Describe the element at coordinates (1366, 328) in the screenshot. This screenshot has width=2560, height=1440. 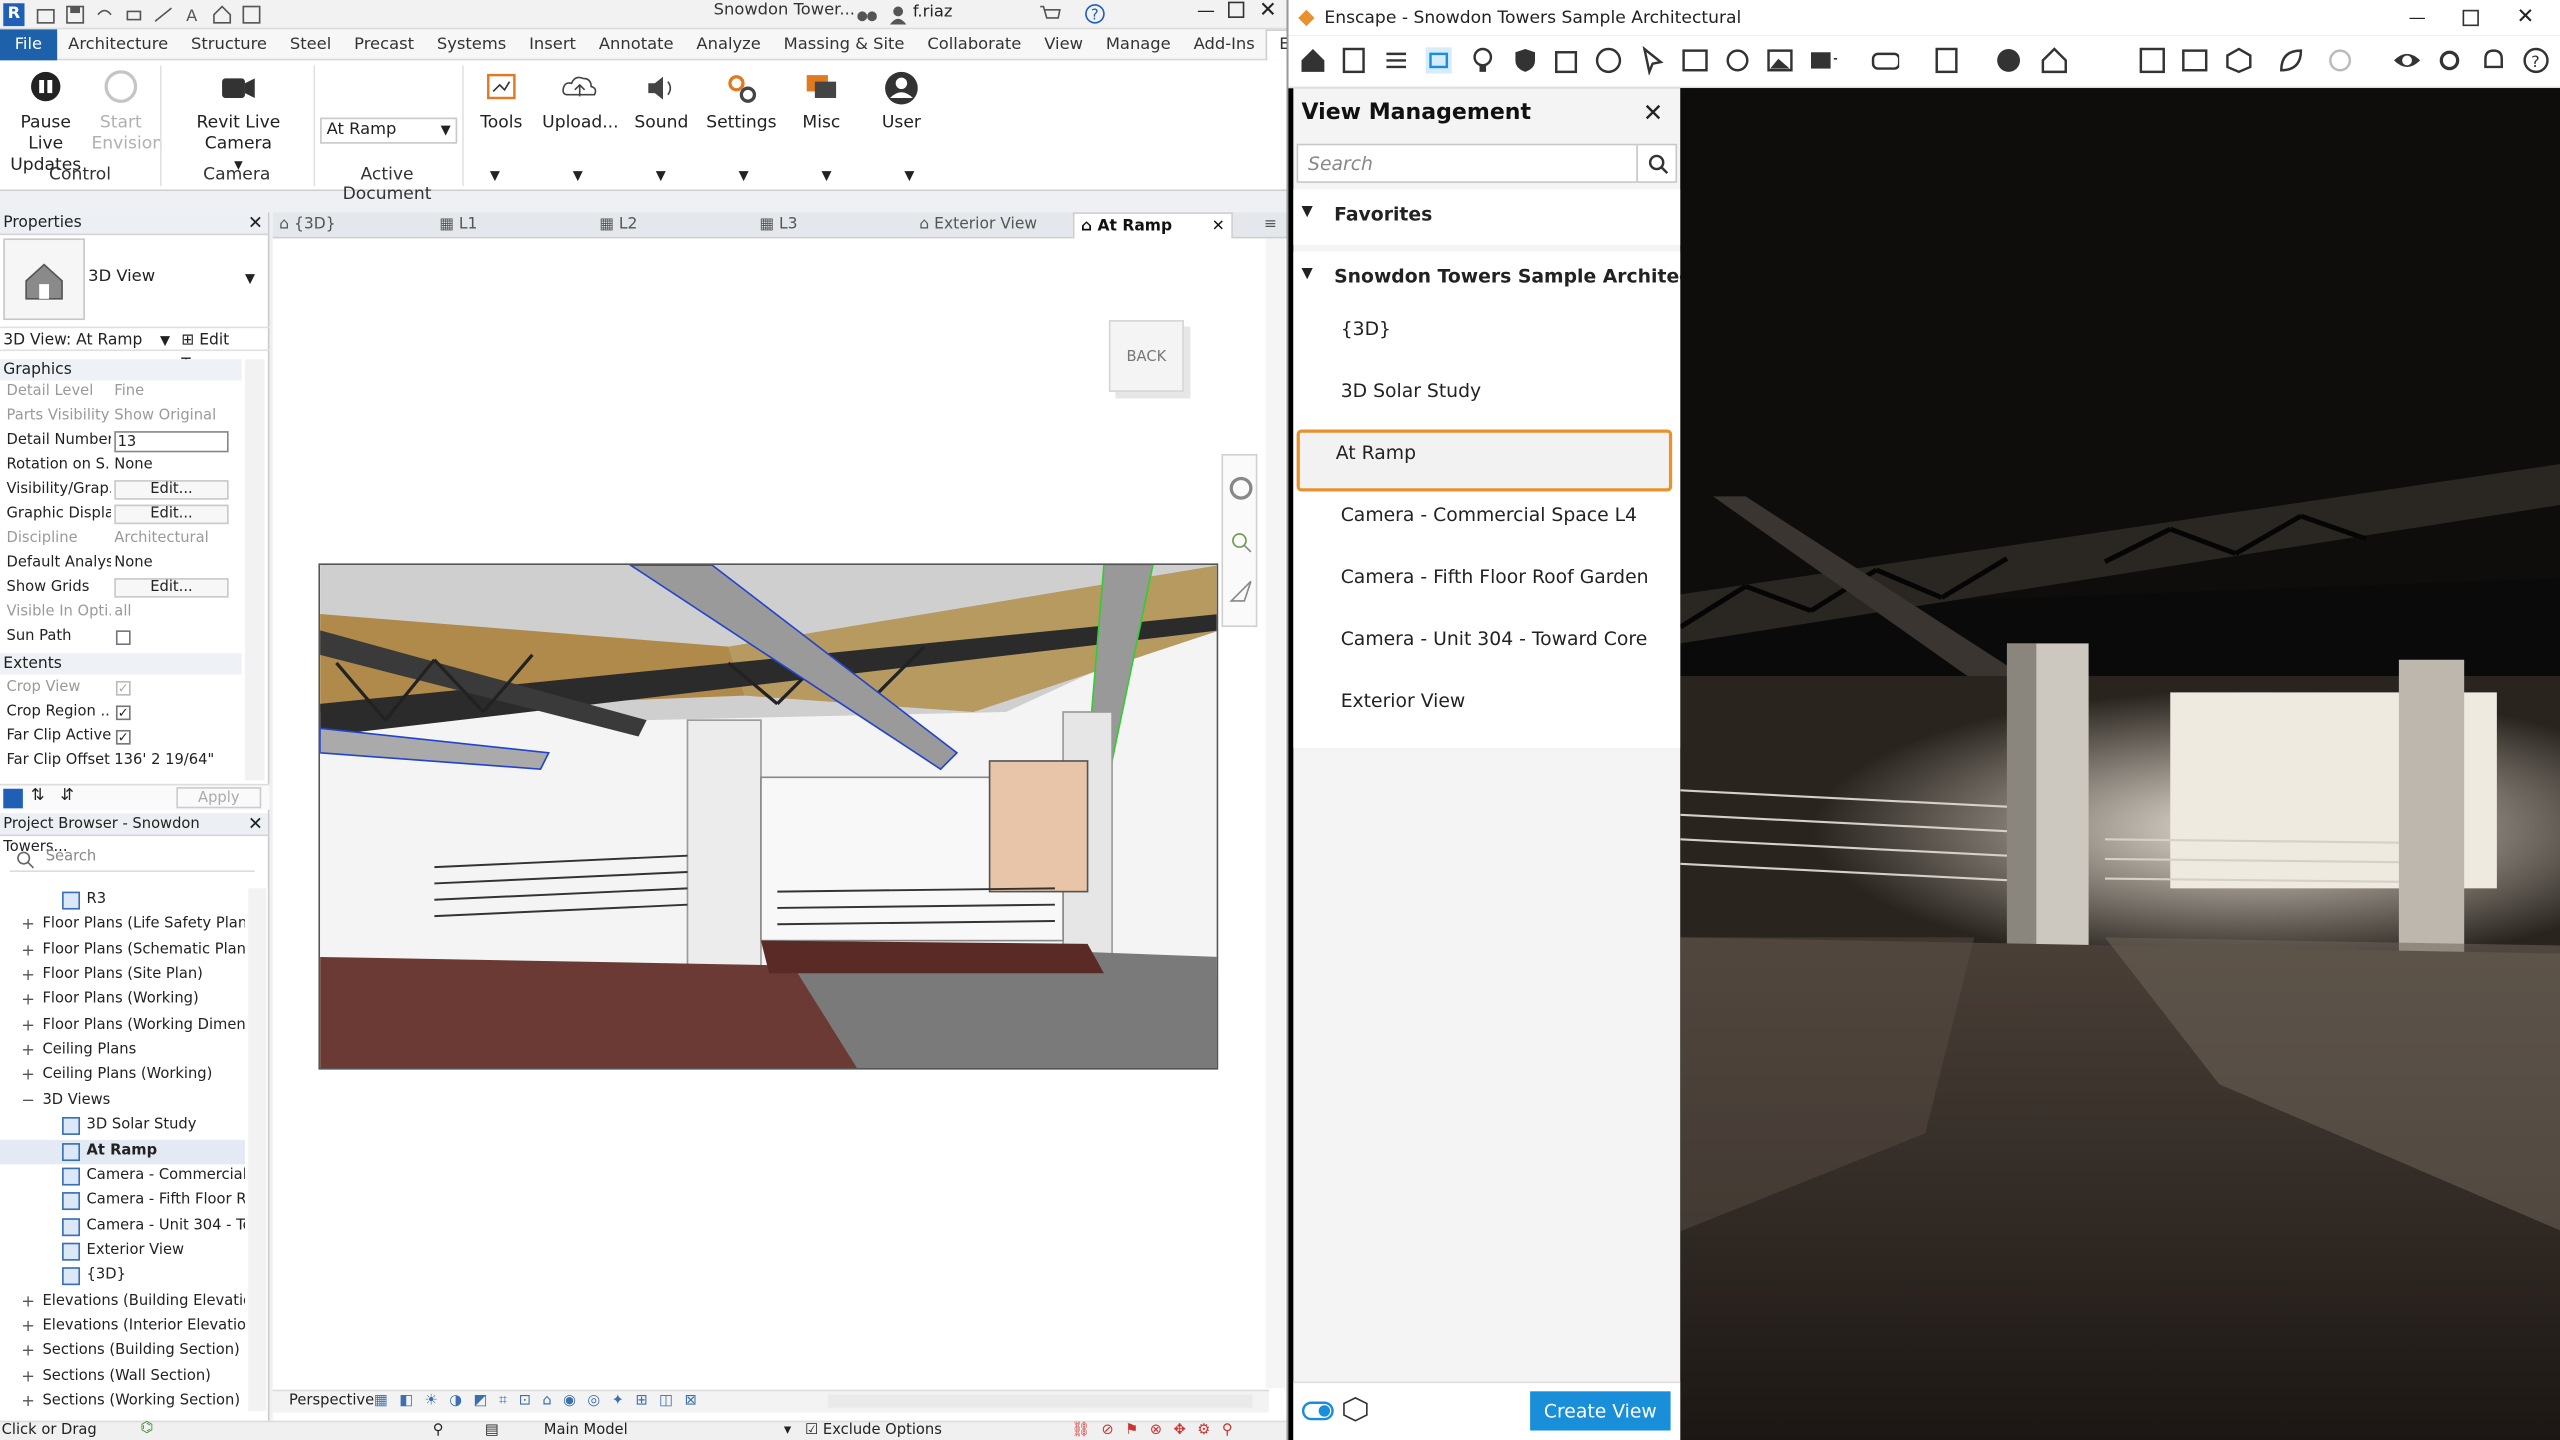
I see `view-item-3d: {3D}` at that location.